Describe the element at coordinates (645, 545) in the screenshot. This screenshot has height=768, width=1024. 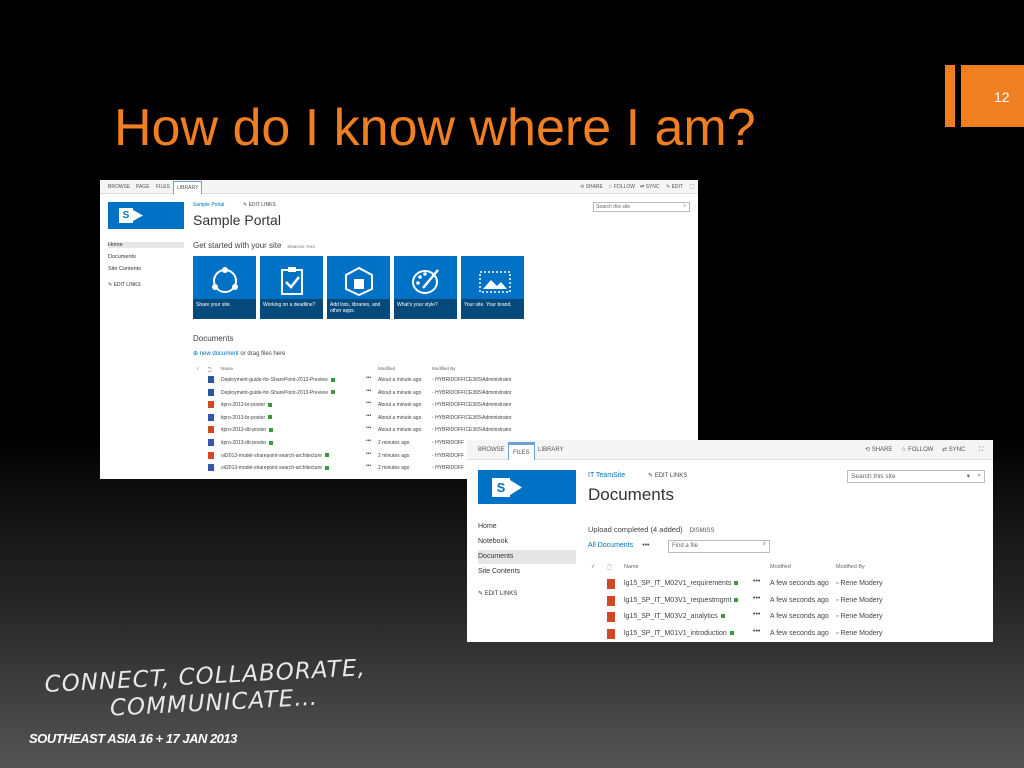
I see `more-views-icon: •••` at that location.